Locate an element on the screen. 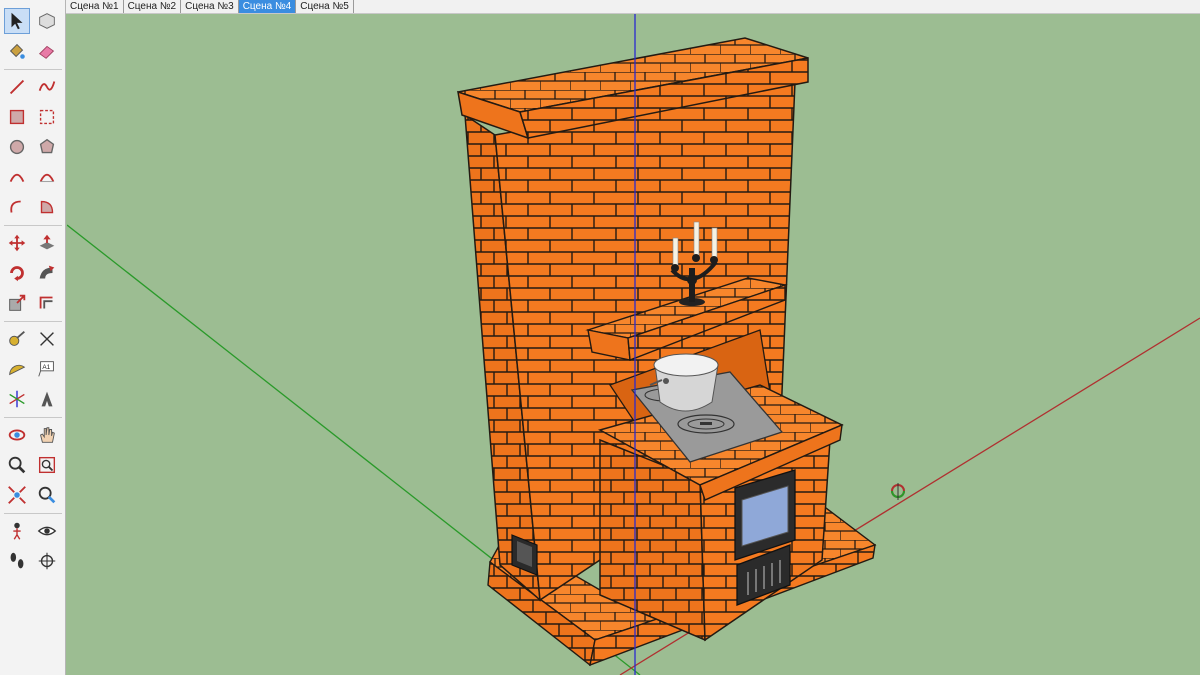  two-point-arc-icon is located at coordinates (47, 177).